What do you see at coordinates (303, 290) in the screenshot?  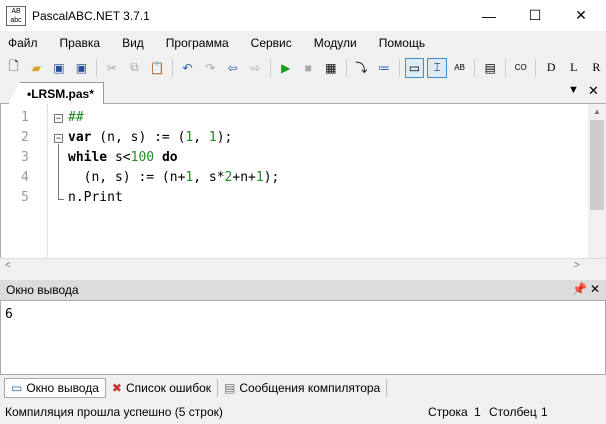 I see `output-panel-header: Окно вывода 📌 ✕` at bounding box center [303, 290].